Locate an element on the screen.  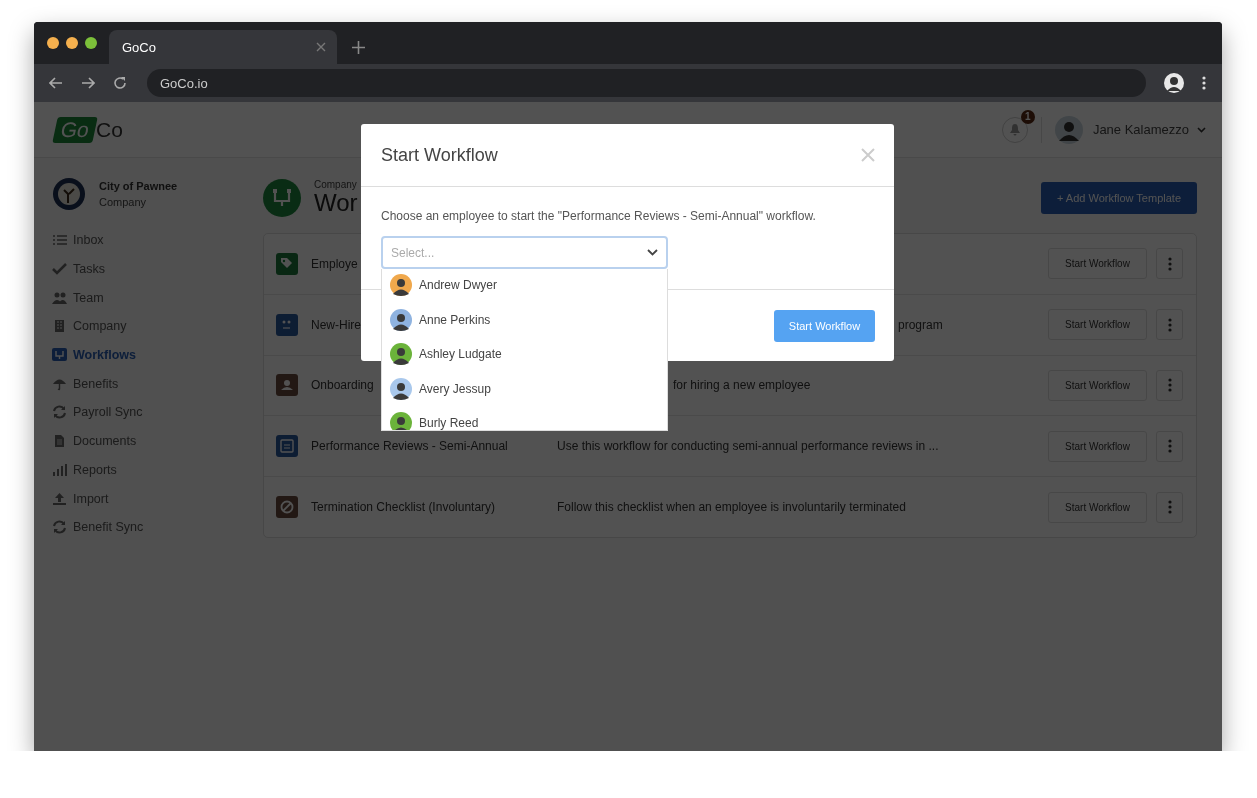
employee-option: Avery Jessup is located at coordinates (524, 388).